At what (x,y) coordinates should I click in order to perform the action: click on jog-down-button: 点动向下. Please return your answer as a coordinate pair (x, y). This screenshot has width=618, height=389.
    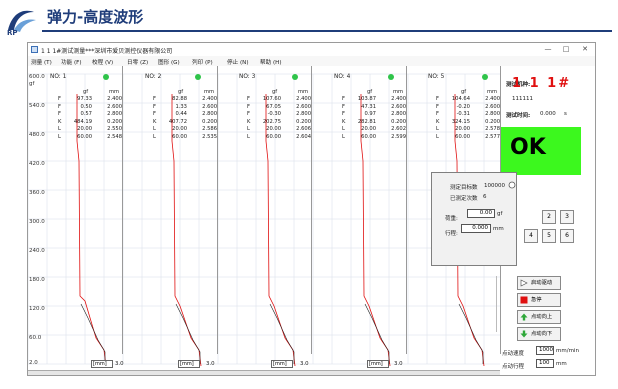
    Looking at the image, I should click on (539, 334).